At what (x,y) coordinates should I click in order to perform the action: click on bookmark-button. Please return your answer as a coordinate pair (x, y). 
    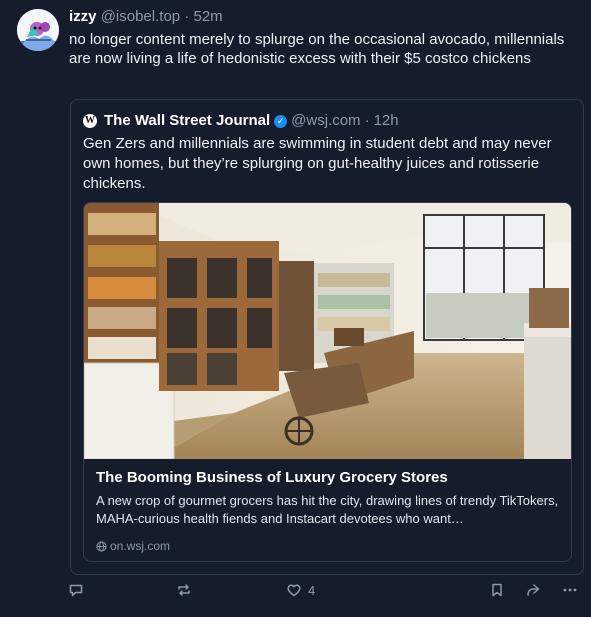
    Looking at the image, I should click on (497, 590).